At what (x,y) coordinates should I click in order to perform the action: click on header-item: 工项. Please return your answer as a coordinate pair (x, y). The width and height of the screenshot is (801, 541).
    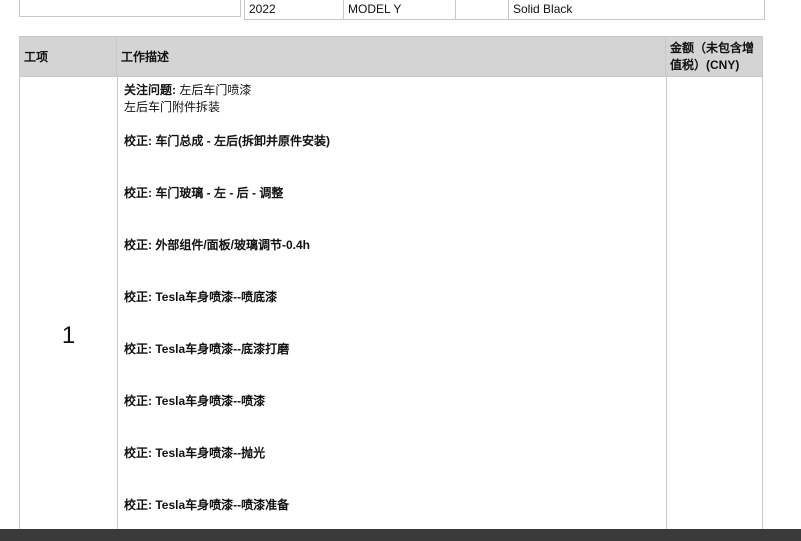
    Looking at the image, I should click on (68, 56).